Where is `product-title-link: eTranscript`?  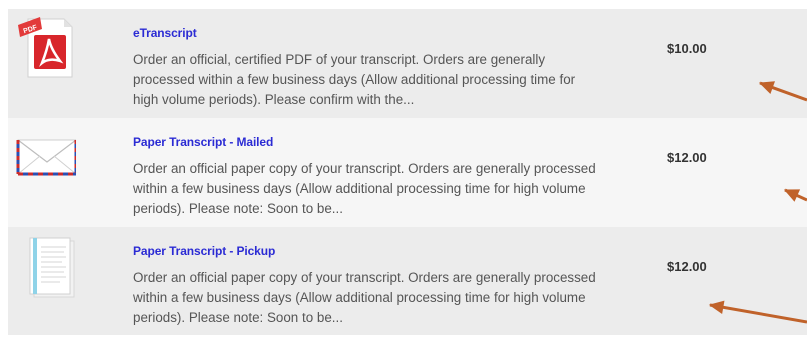
product-title-link: eTranscript is located at coordinates (165, 33).